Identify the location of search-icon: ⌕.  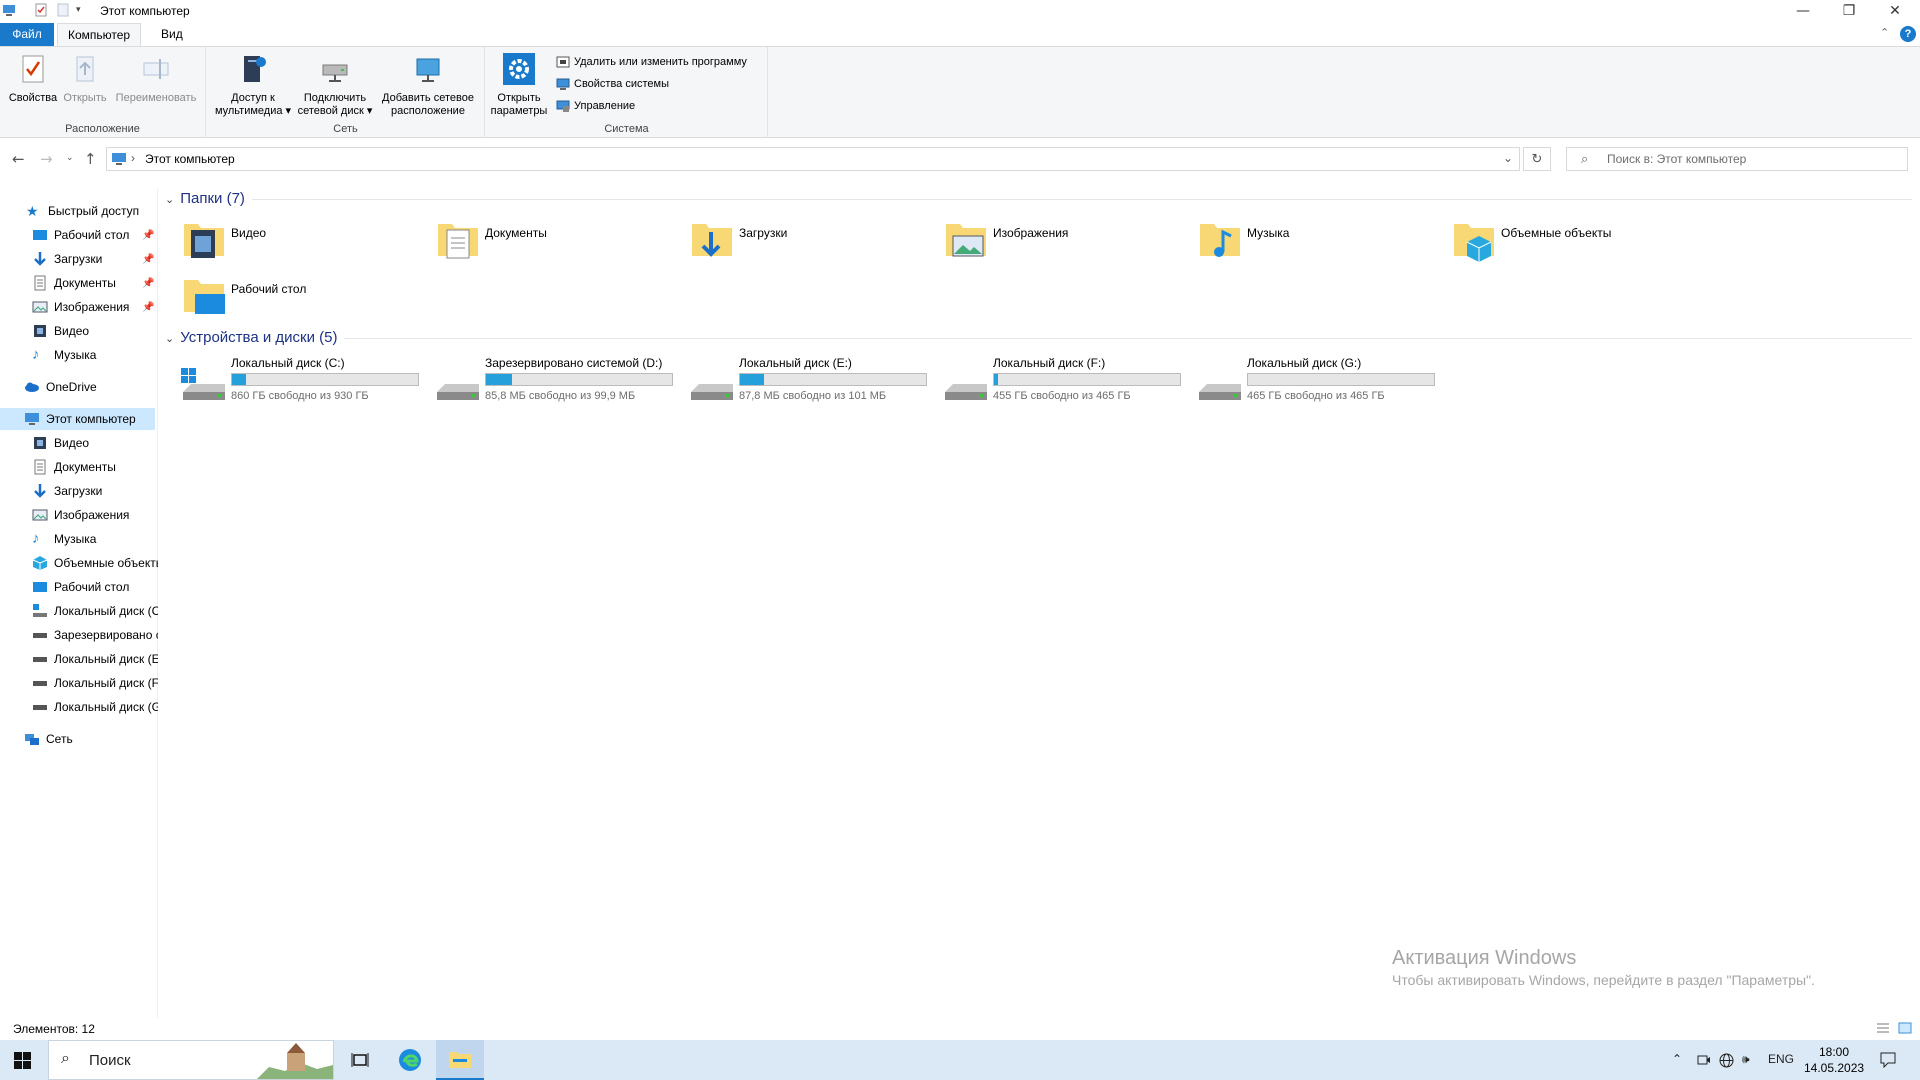
(1585, 158).